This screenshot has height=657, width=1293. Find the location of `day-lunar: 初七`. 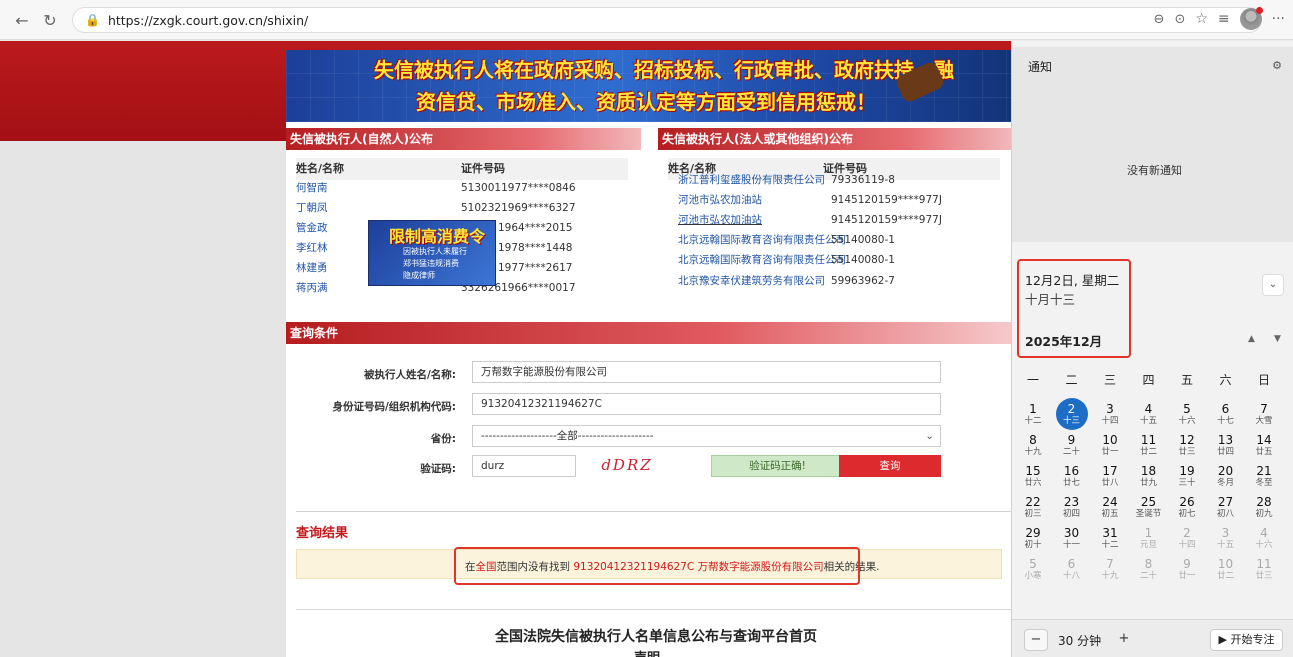

day-lunar: 初七 is located at coordinates (1187, 514).